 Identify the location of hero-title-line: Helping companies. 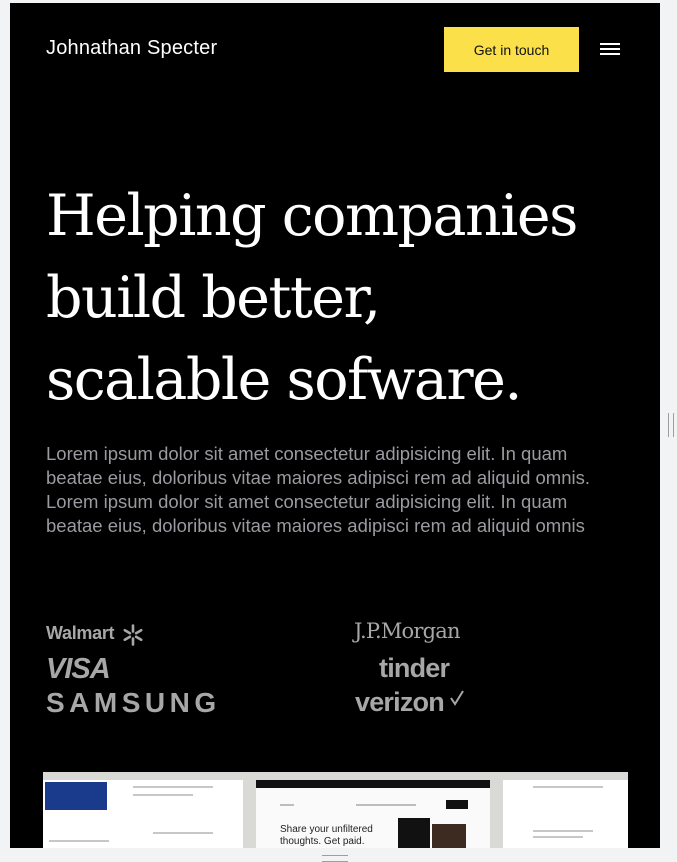
(312, 216).